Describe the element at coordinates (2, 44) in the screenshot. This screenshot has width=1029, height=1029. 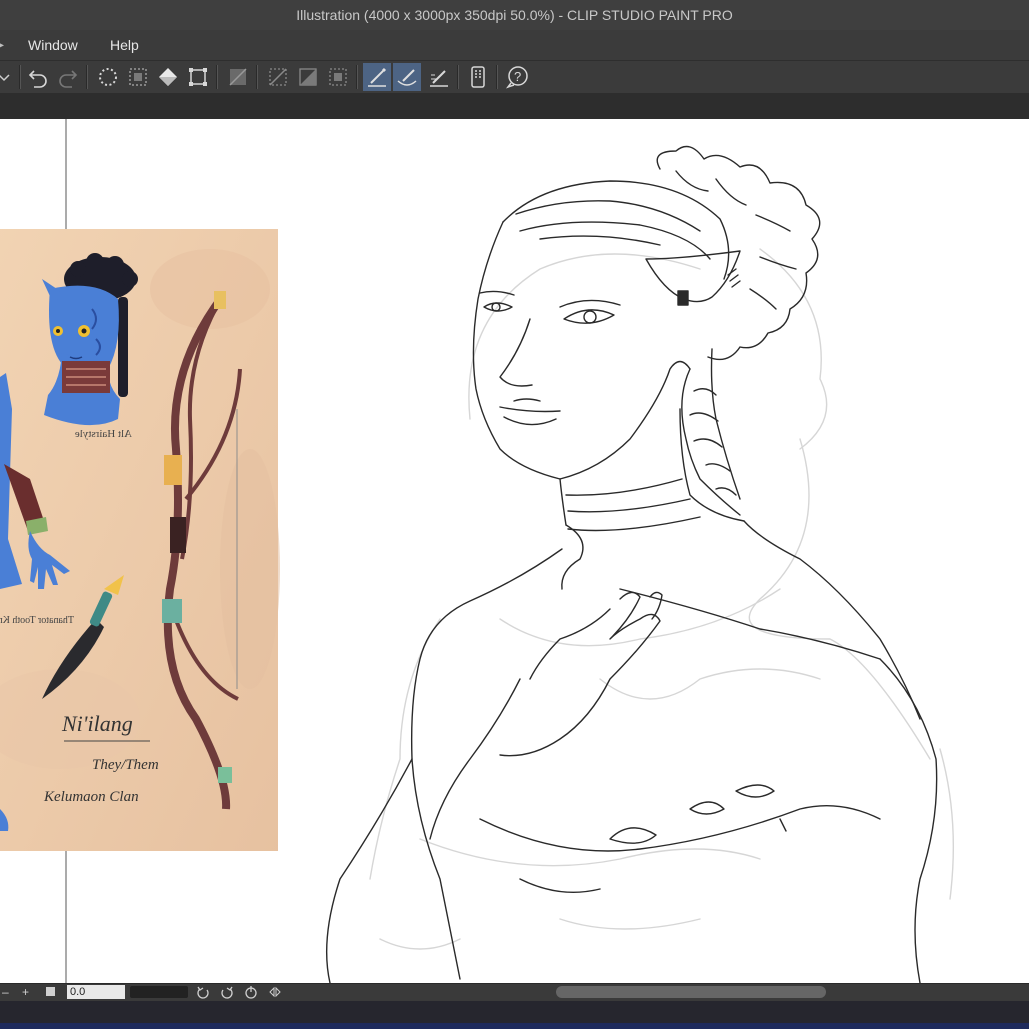
I see `menu-edge-icon: ▸` at that location.